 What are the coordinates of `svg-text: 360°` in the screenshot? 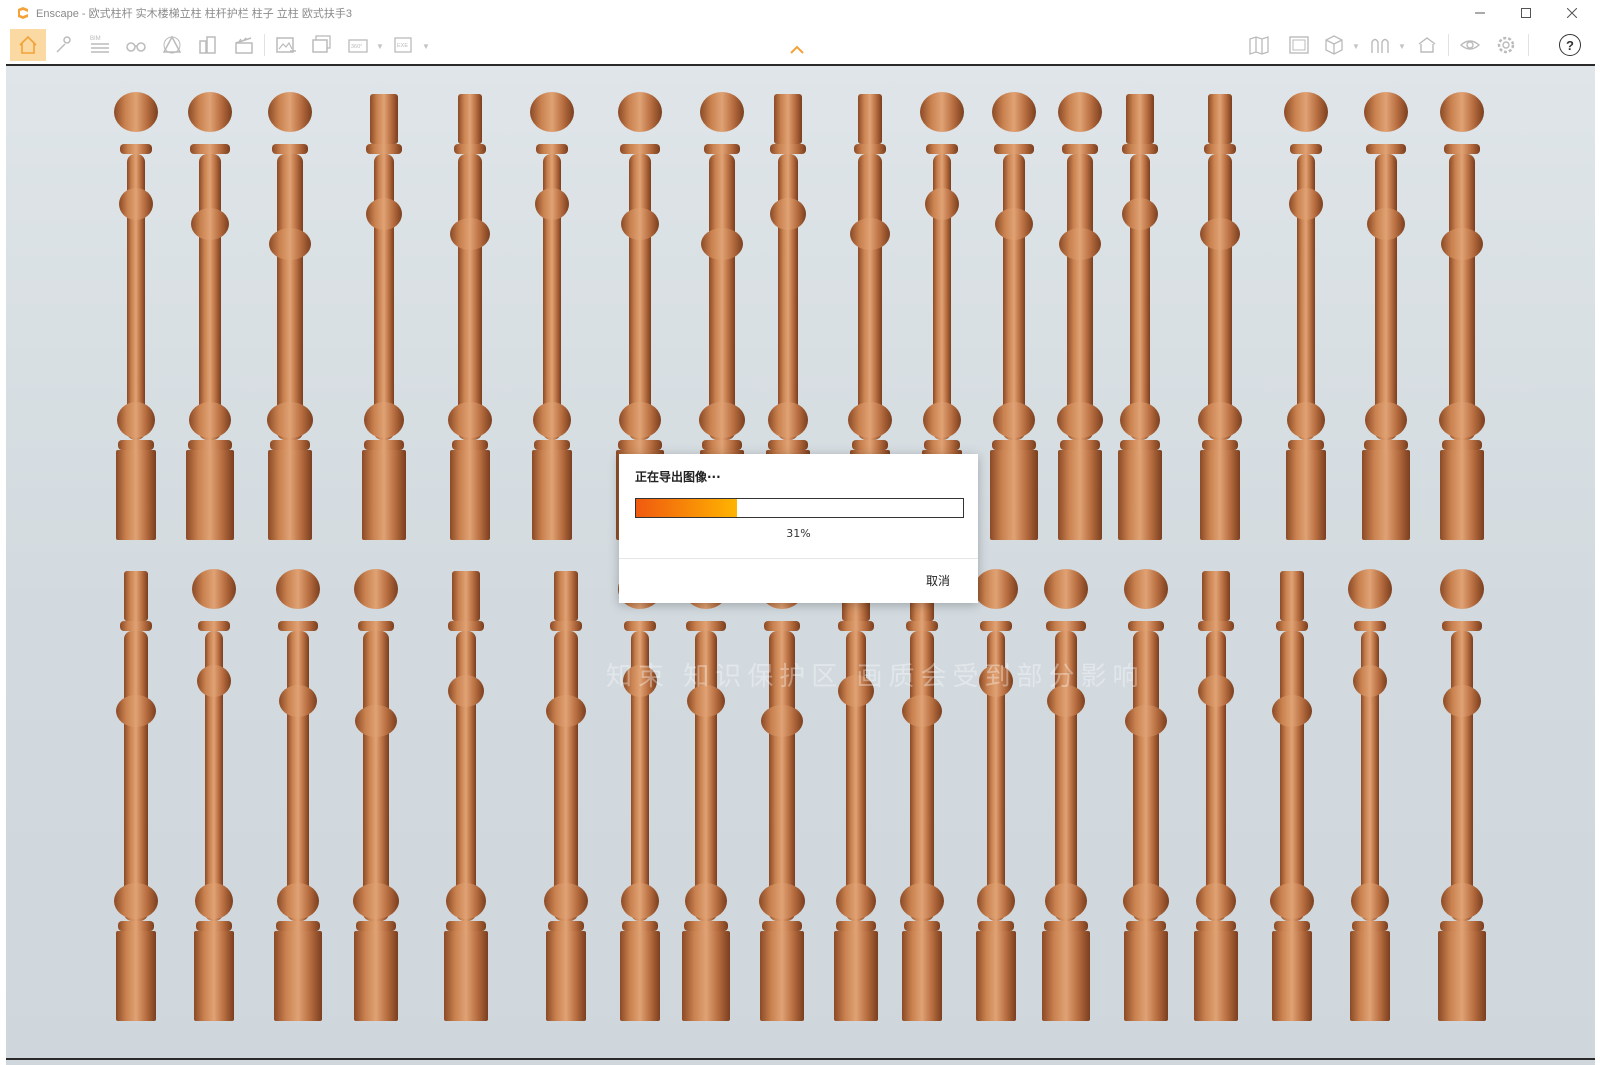 It's located at (356, 47).